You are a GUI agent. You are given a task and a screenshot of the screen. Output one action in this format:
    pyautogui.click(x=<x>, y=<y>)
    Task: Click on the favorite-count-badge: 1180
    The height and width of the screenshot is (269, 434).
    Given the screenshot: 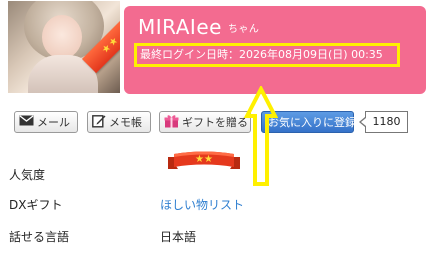 What is the action you would take?
    pyautogui.click(x=383, y=122)
    